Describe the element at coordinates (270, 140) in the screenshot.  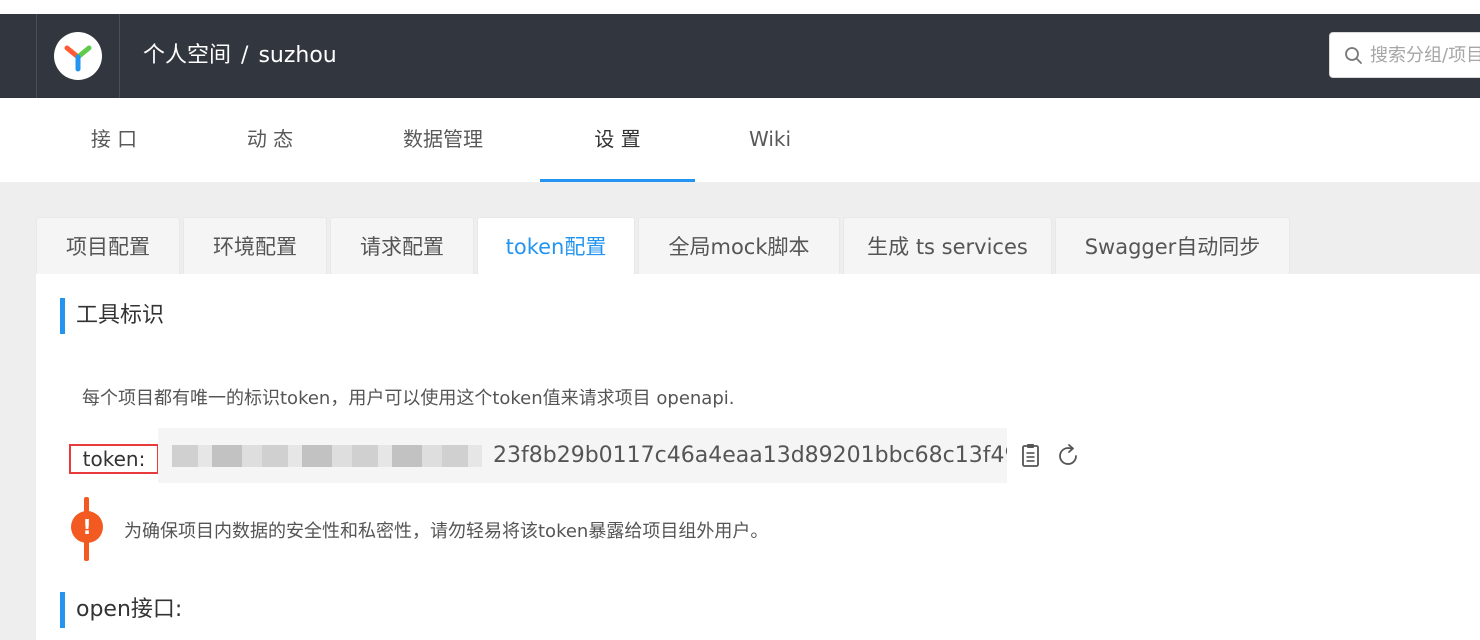
I see `tab-activity: 动 态` at that location.